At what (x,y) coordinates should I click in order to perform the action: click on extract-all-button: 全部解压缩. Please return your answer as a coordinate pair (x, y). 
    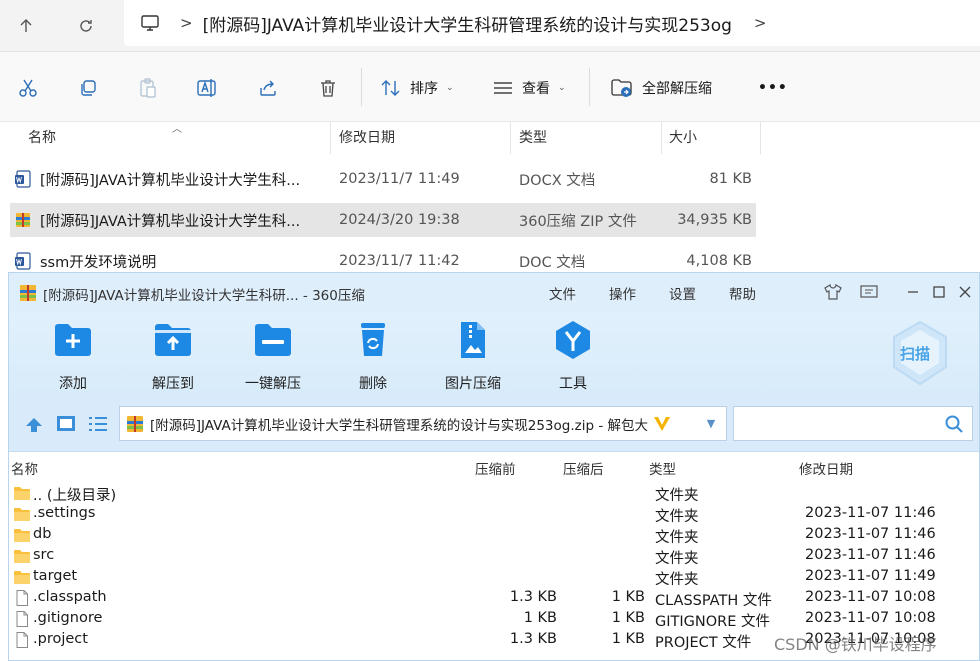
    Looking at the image, I should click on (661, 88).